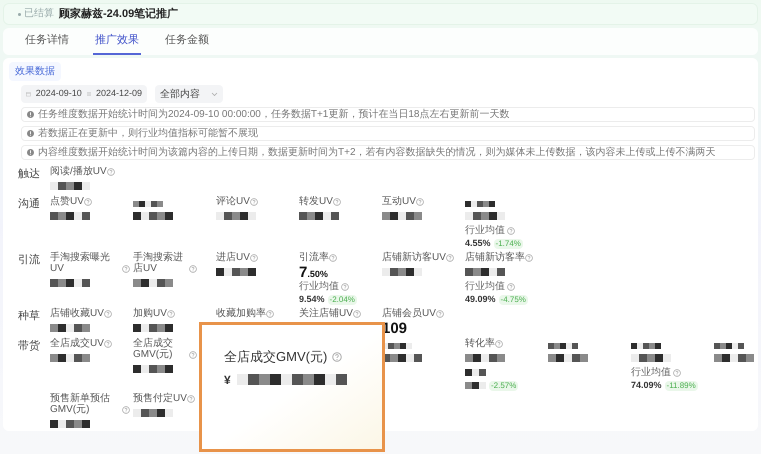  I want to click on section-tab: 效果数据, so click(35, 71).